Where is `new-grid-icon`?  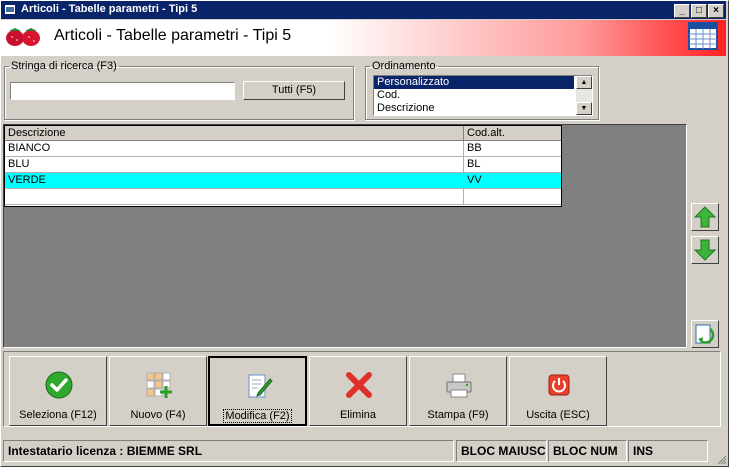
new-grid-icon is located at coordinates (159, 385).